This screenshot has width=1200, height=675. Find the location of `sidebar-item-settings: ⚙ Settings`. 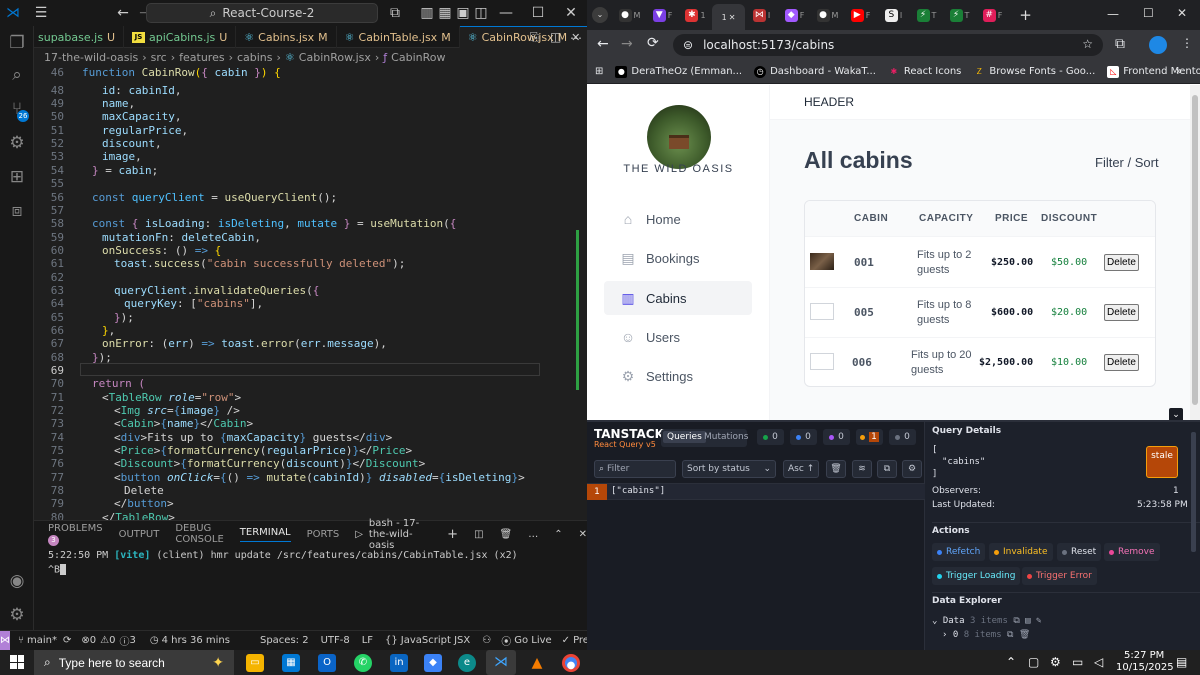

sidebar-item-settings: ⚙ Settings is located at coordinates (678, 376).